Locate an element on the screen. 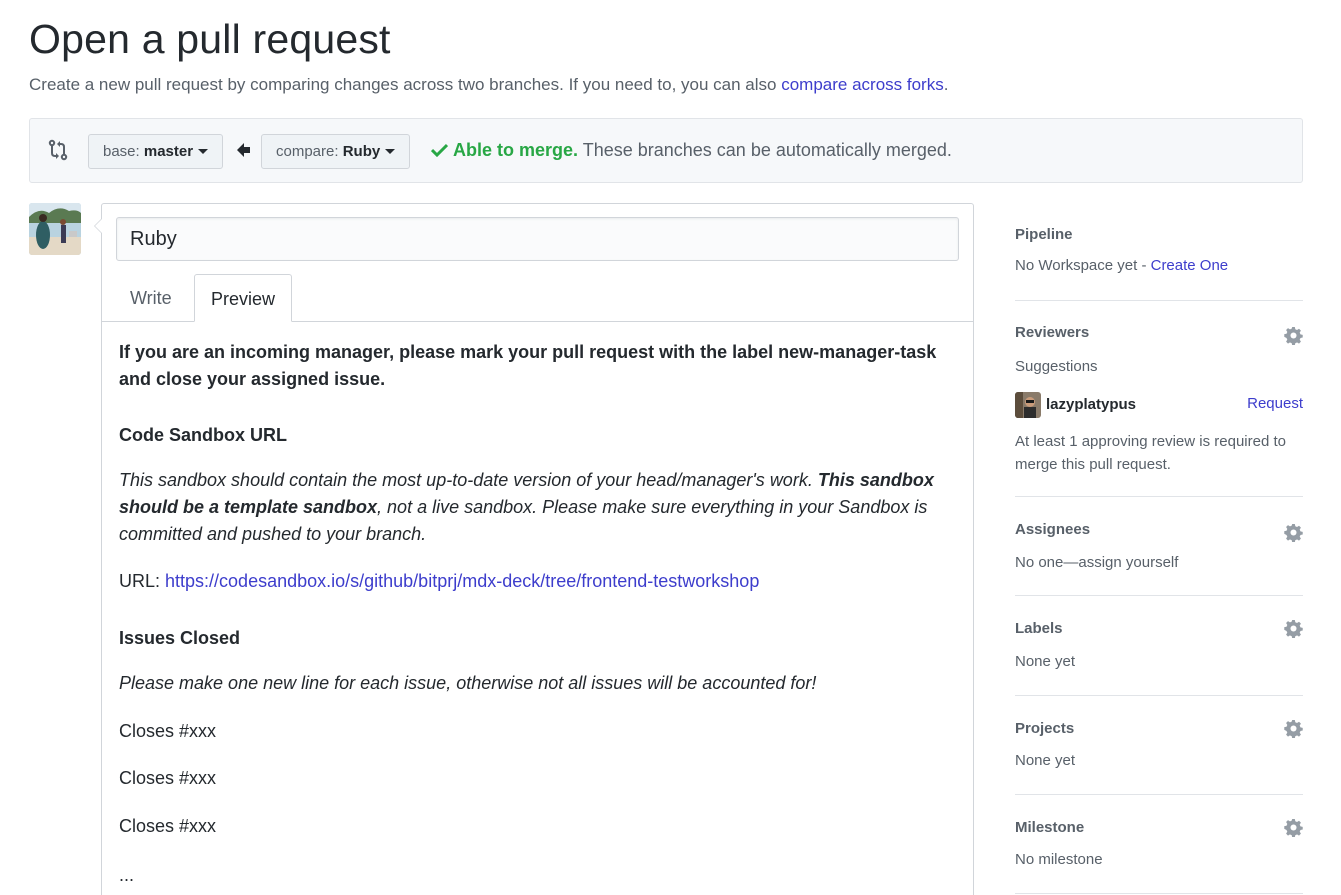  assignees-heading: Assignees is located at coordinates (1053, 529).